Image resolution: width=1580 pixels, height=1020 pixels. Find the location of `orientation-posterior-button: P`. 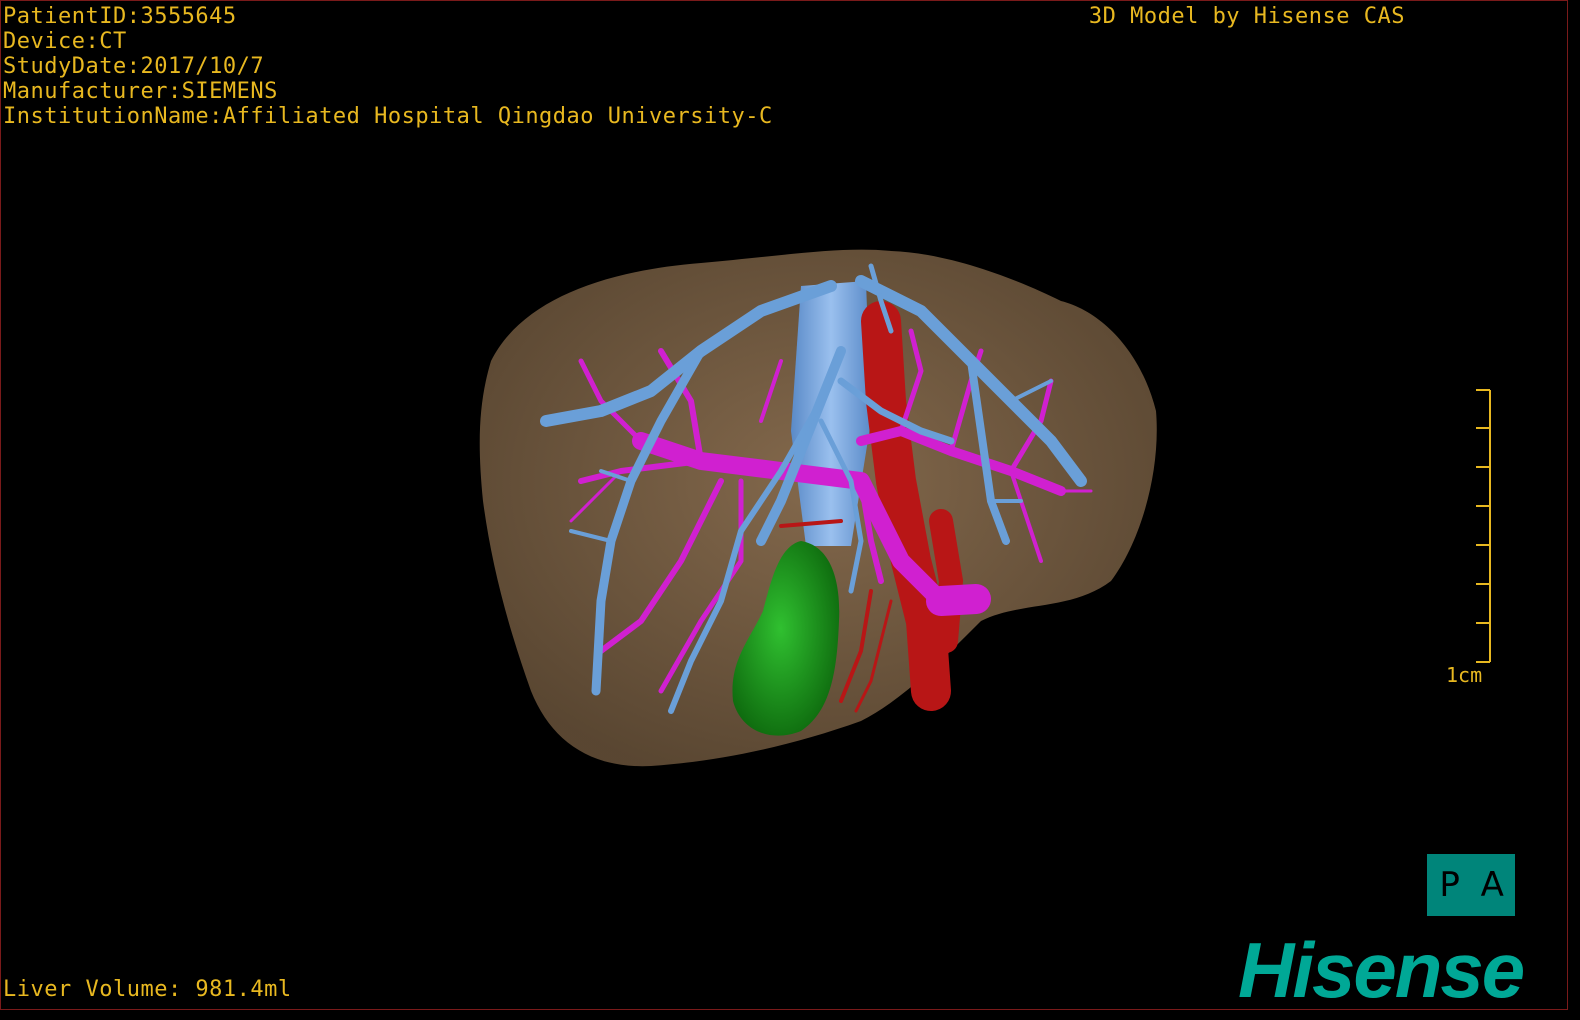

orientation-posterior-button: P is located at coordinates (1450, 885).